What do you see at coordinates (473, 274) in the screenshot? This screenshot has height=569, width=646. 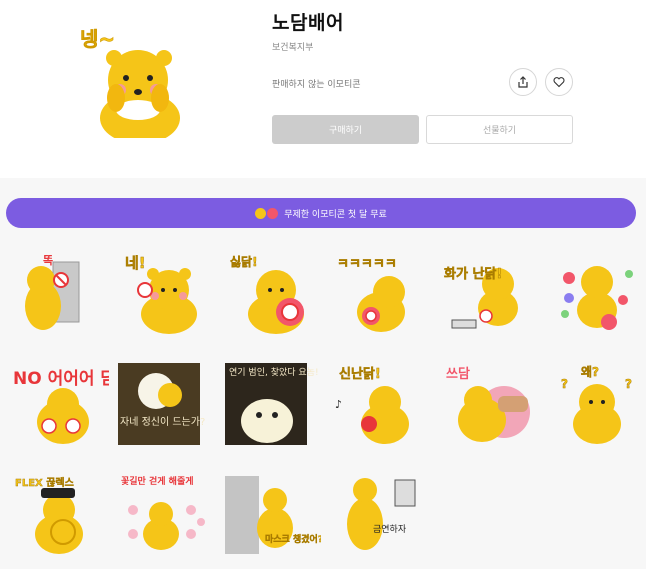 I see `sticker-5-caption: 화가 난닭!` at bounding box center [473, 274].